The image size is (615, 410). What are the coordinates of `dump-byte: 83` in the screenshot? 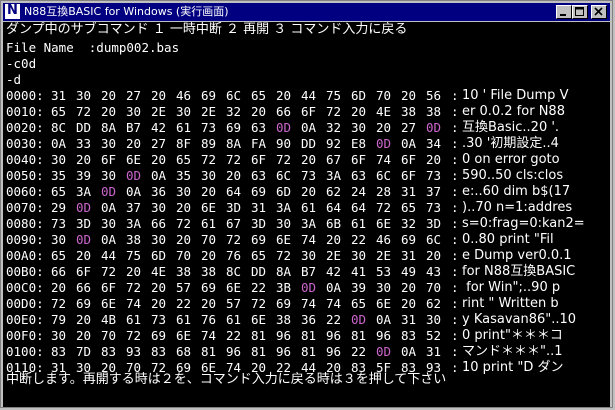 It's located at (109, 351).